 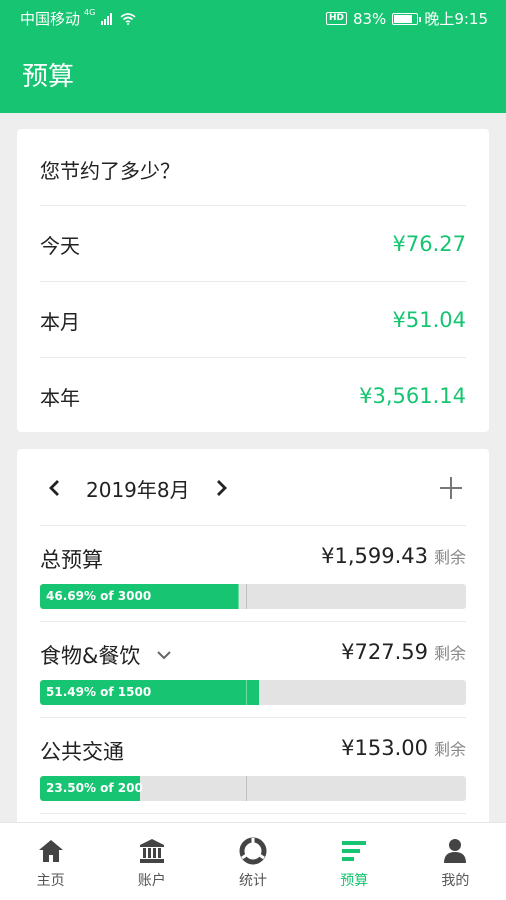 I want to click on tab-label: 账户, so click(x=151, y=881).